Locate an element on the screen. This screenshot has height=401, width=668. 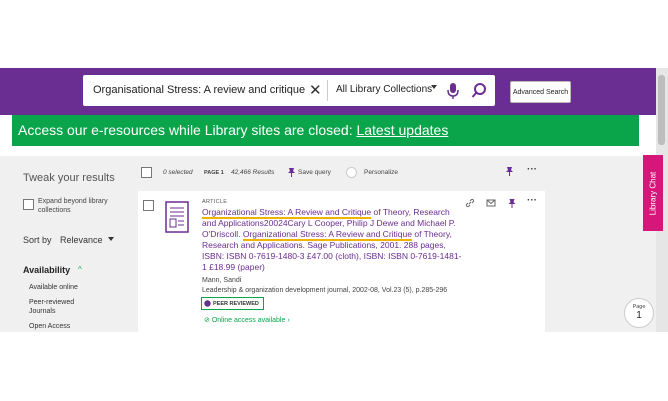
result-author: Mann, Sandi is located at coordinates (222, 280).